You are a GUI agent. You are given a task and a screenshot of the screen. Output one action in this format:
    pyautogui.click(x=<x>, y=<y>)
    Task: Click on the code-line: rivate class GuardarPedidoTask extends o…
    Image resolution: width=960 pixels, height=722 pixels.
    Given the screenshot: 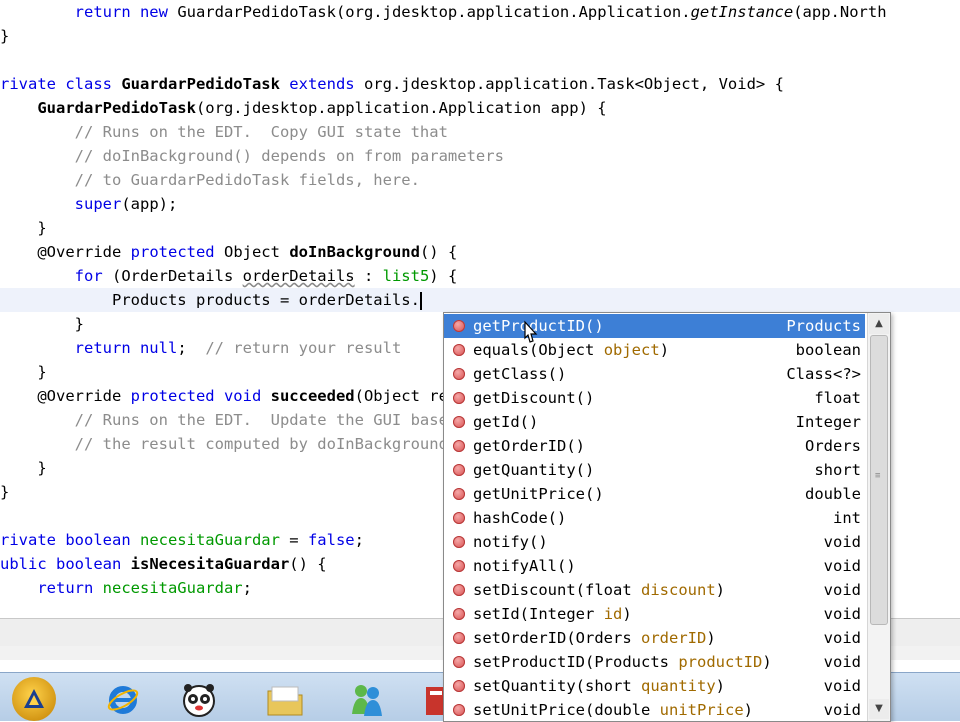 What is the action you would take?
    pyautogui.click(x=392, y=84)
    